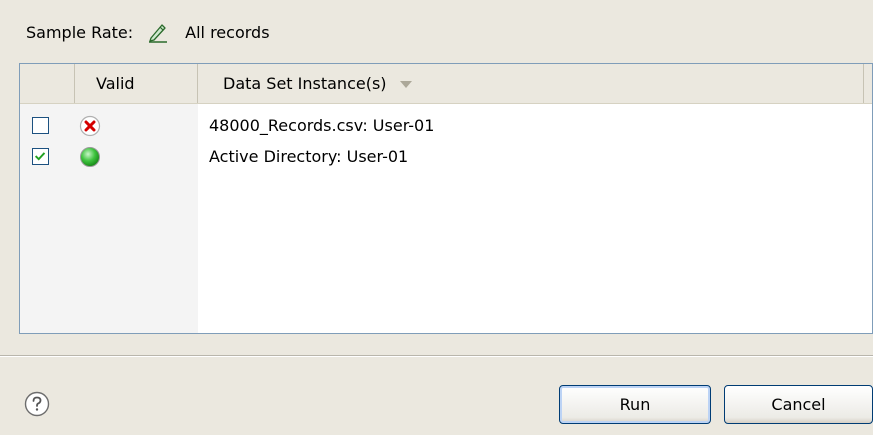 This screenshot has height=435, width=873. What do you see at coordinates (798, 404) in the screenshot?
I see `cancel-button: Cancel` at bounding box center [798, 404].